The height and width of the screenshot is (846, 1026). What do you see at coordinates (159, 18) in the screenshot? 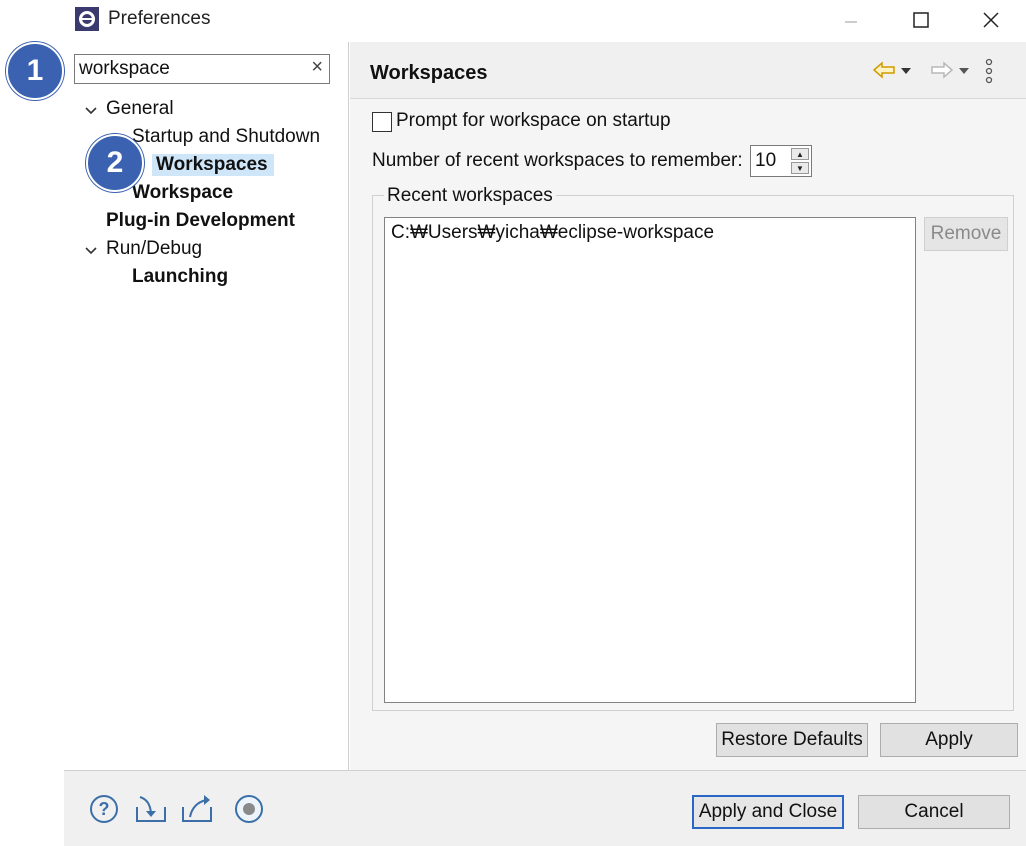
I see `window-title: Preferences` at bounding box center [159, 18].